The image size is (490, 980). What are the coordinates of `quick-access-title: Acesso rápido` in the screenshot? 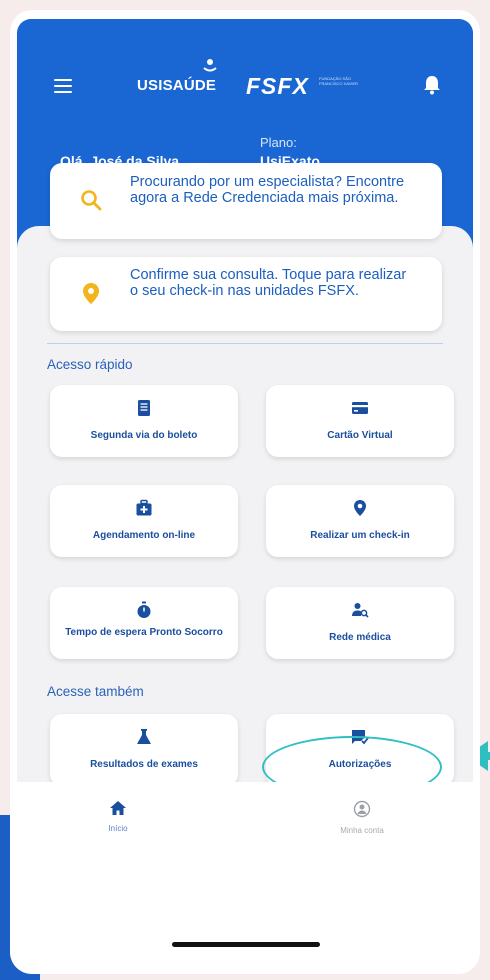 It's located at (90, 364).